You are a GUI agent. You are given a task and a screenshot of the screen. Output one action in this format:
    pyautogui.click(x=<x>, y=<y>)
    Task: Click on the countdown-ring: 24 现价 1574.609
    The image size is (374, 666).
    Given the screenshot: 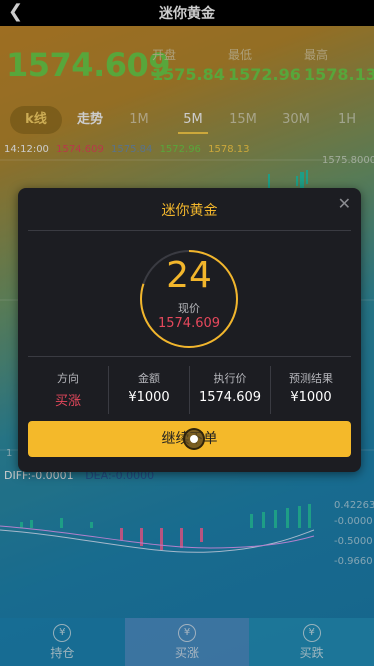 What is the action you would take?
    pyautogui.click(x=189, y=299)
    